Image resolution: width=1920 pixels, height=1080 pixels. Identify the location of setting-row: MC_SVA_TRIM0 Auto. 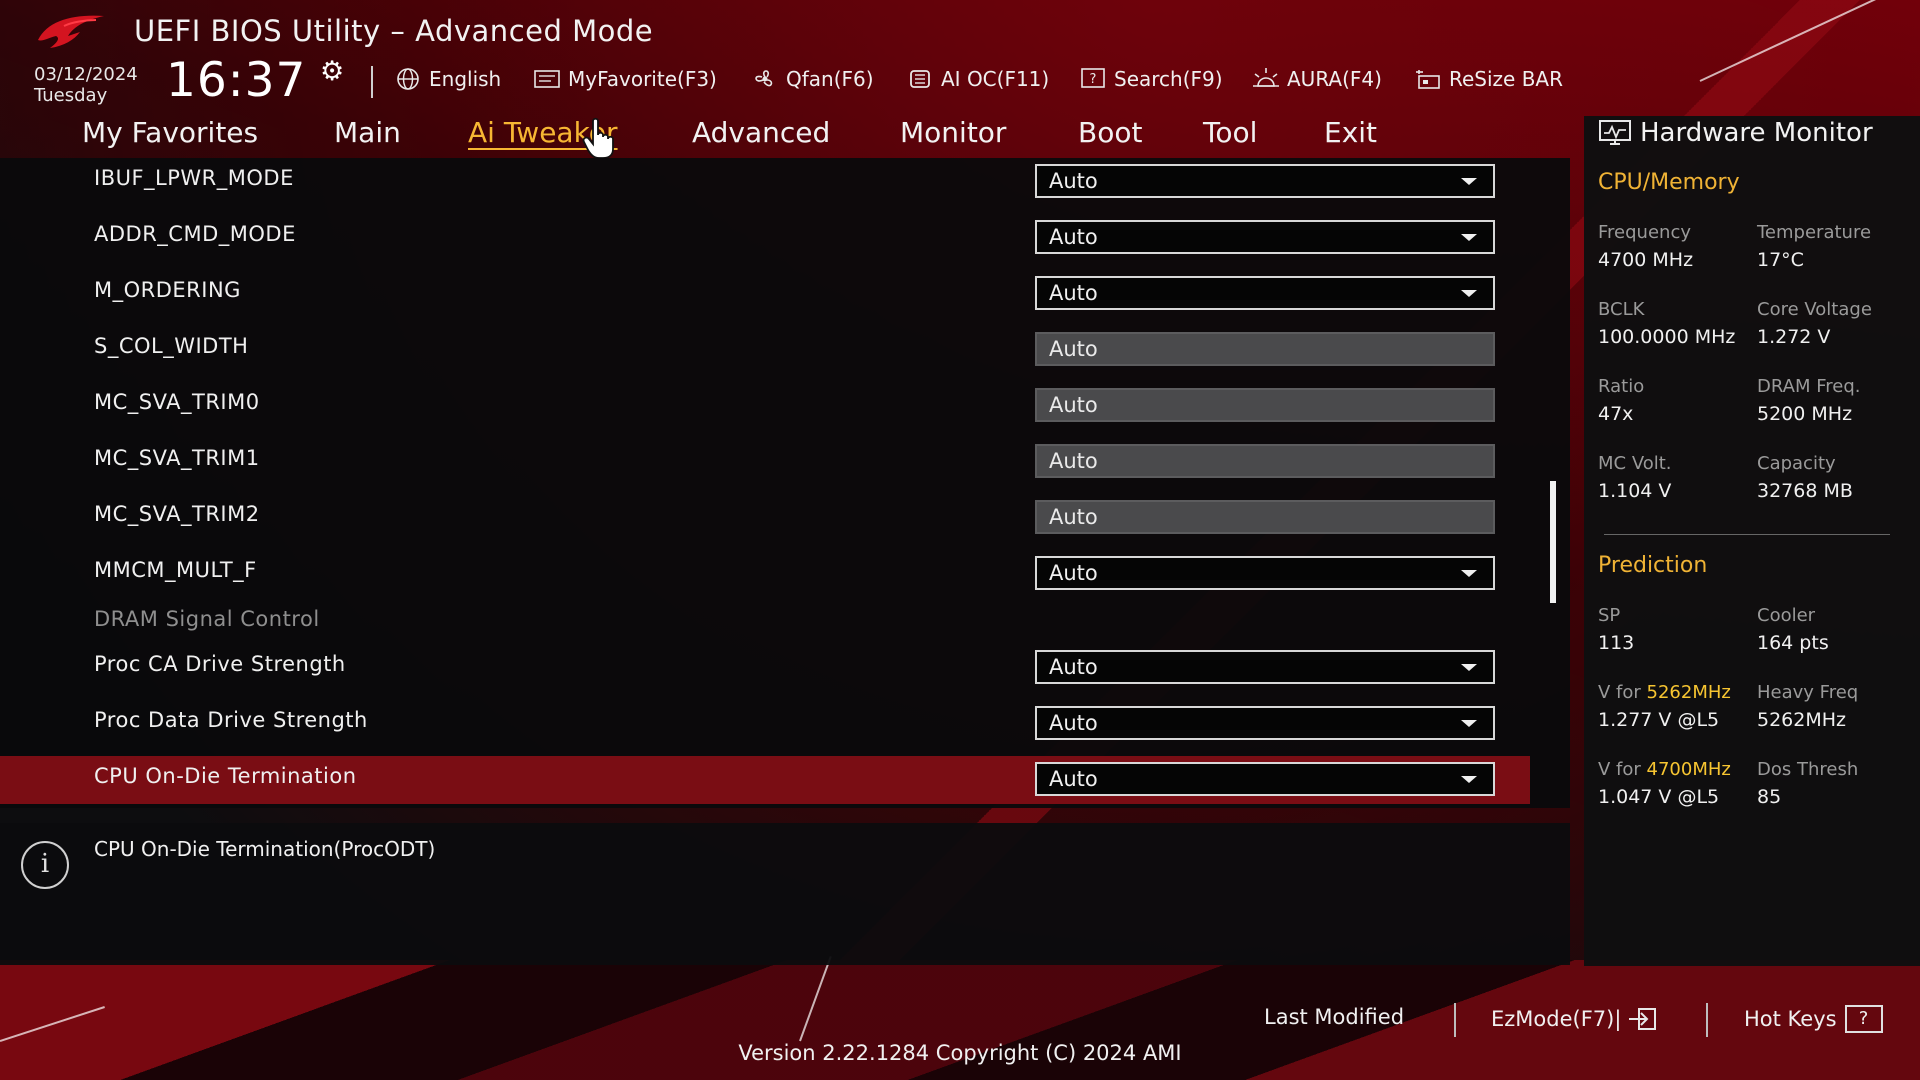
(765, 406).